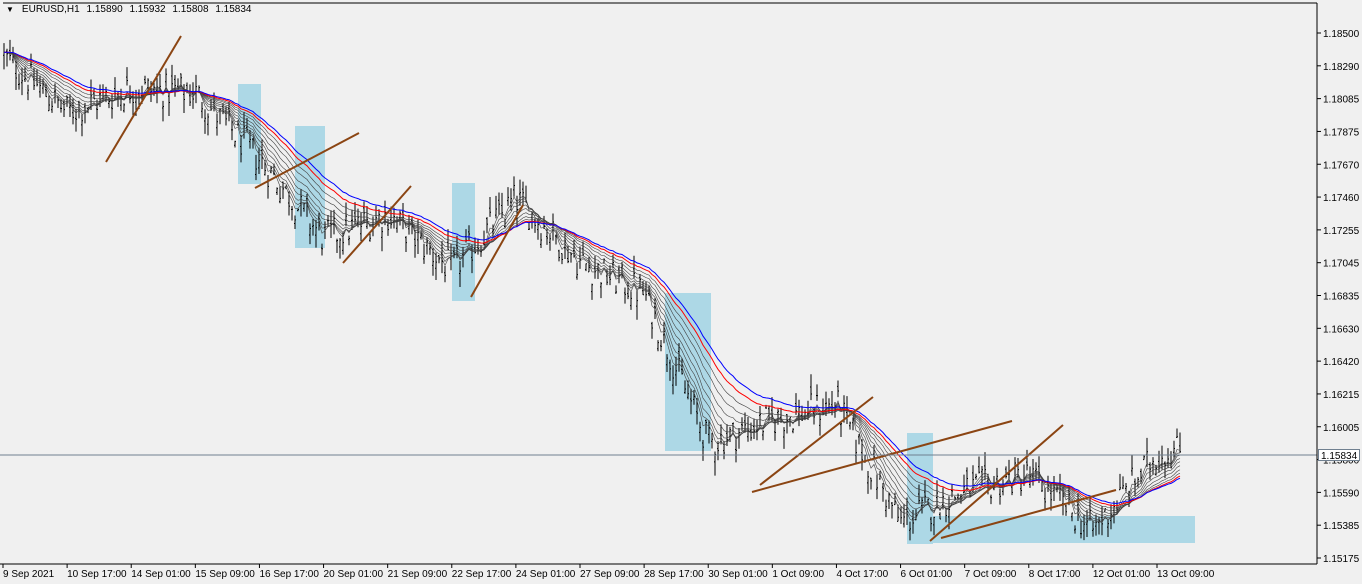 The image size is (1362, 584). Describe the element at coordinates (927, 574) in the screenshot. I see `time-tick-label: 6 Oct 01:00` at that location.